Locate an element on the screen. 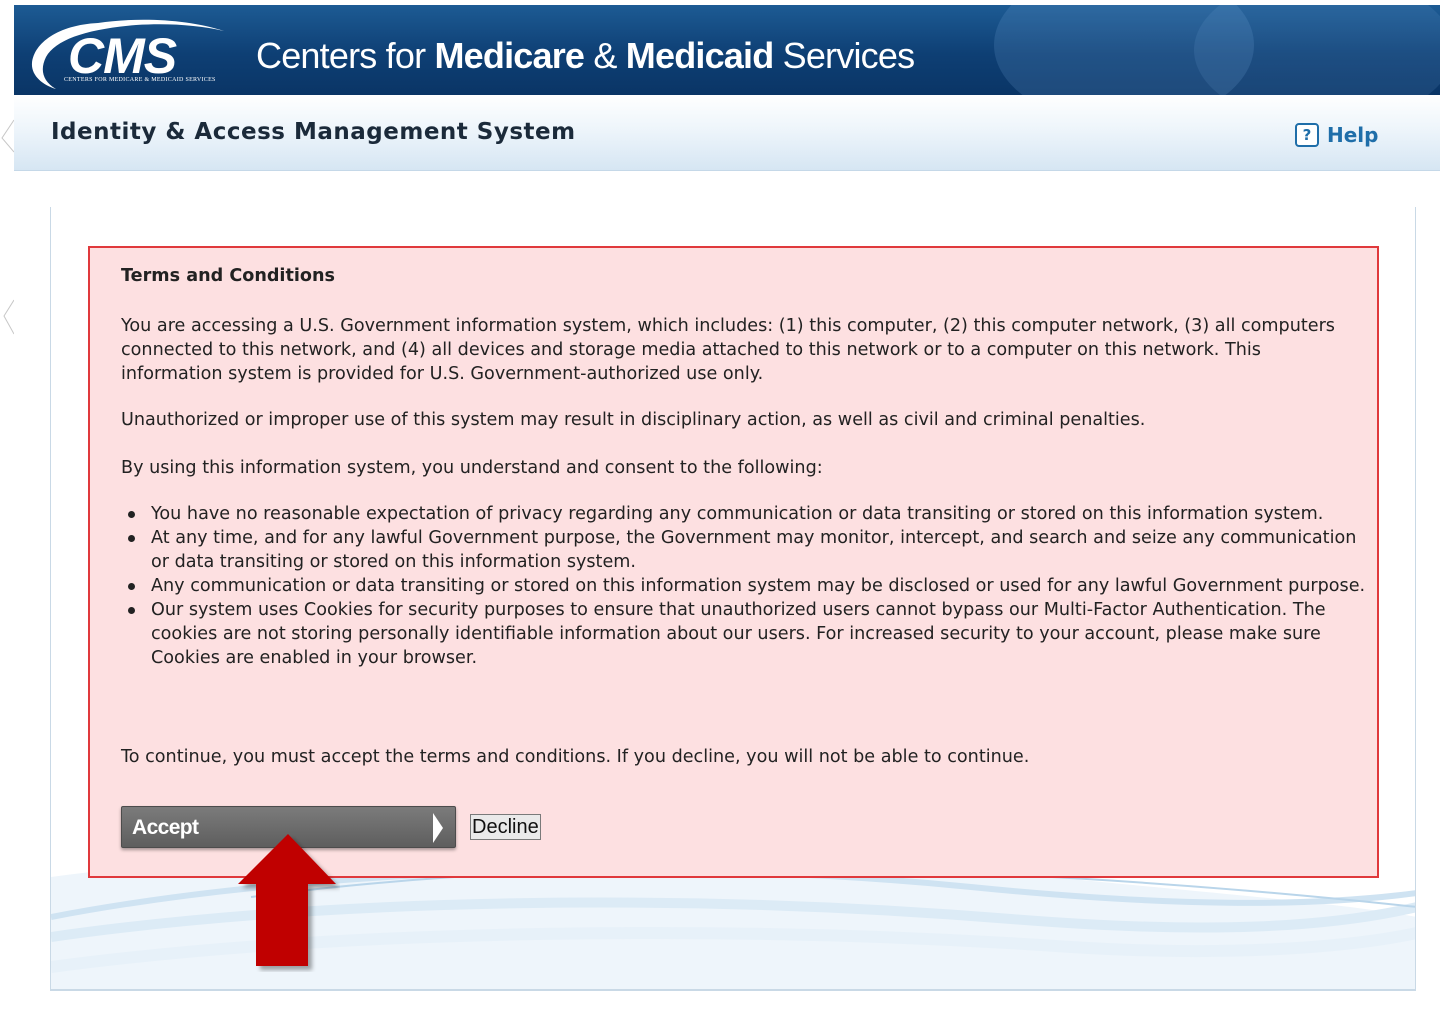 This screenshot has width=1440, height=1025. accept-button-label: Accept is located at coordinates (165, 827).